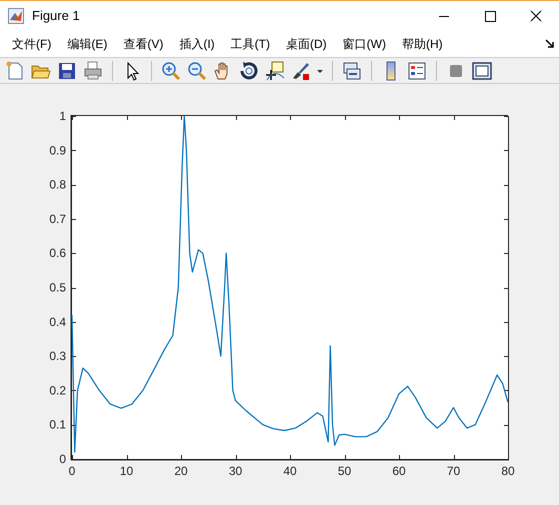 Image resolution: width=559 pixels, height=505 pixels. Describe the element at coordinates (57, 425) in the screenshot. I see `y-tick-label: 0.1` at that location.